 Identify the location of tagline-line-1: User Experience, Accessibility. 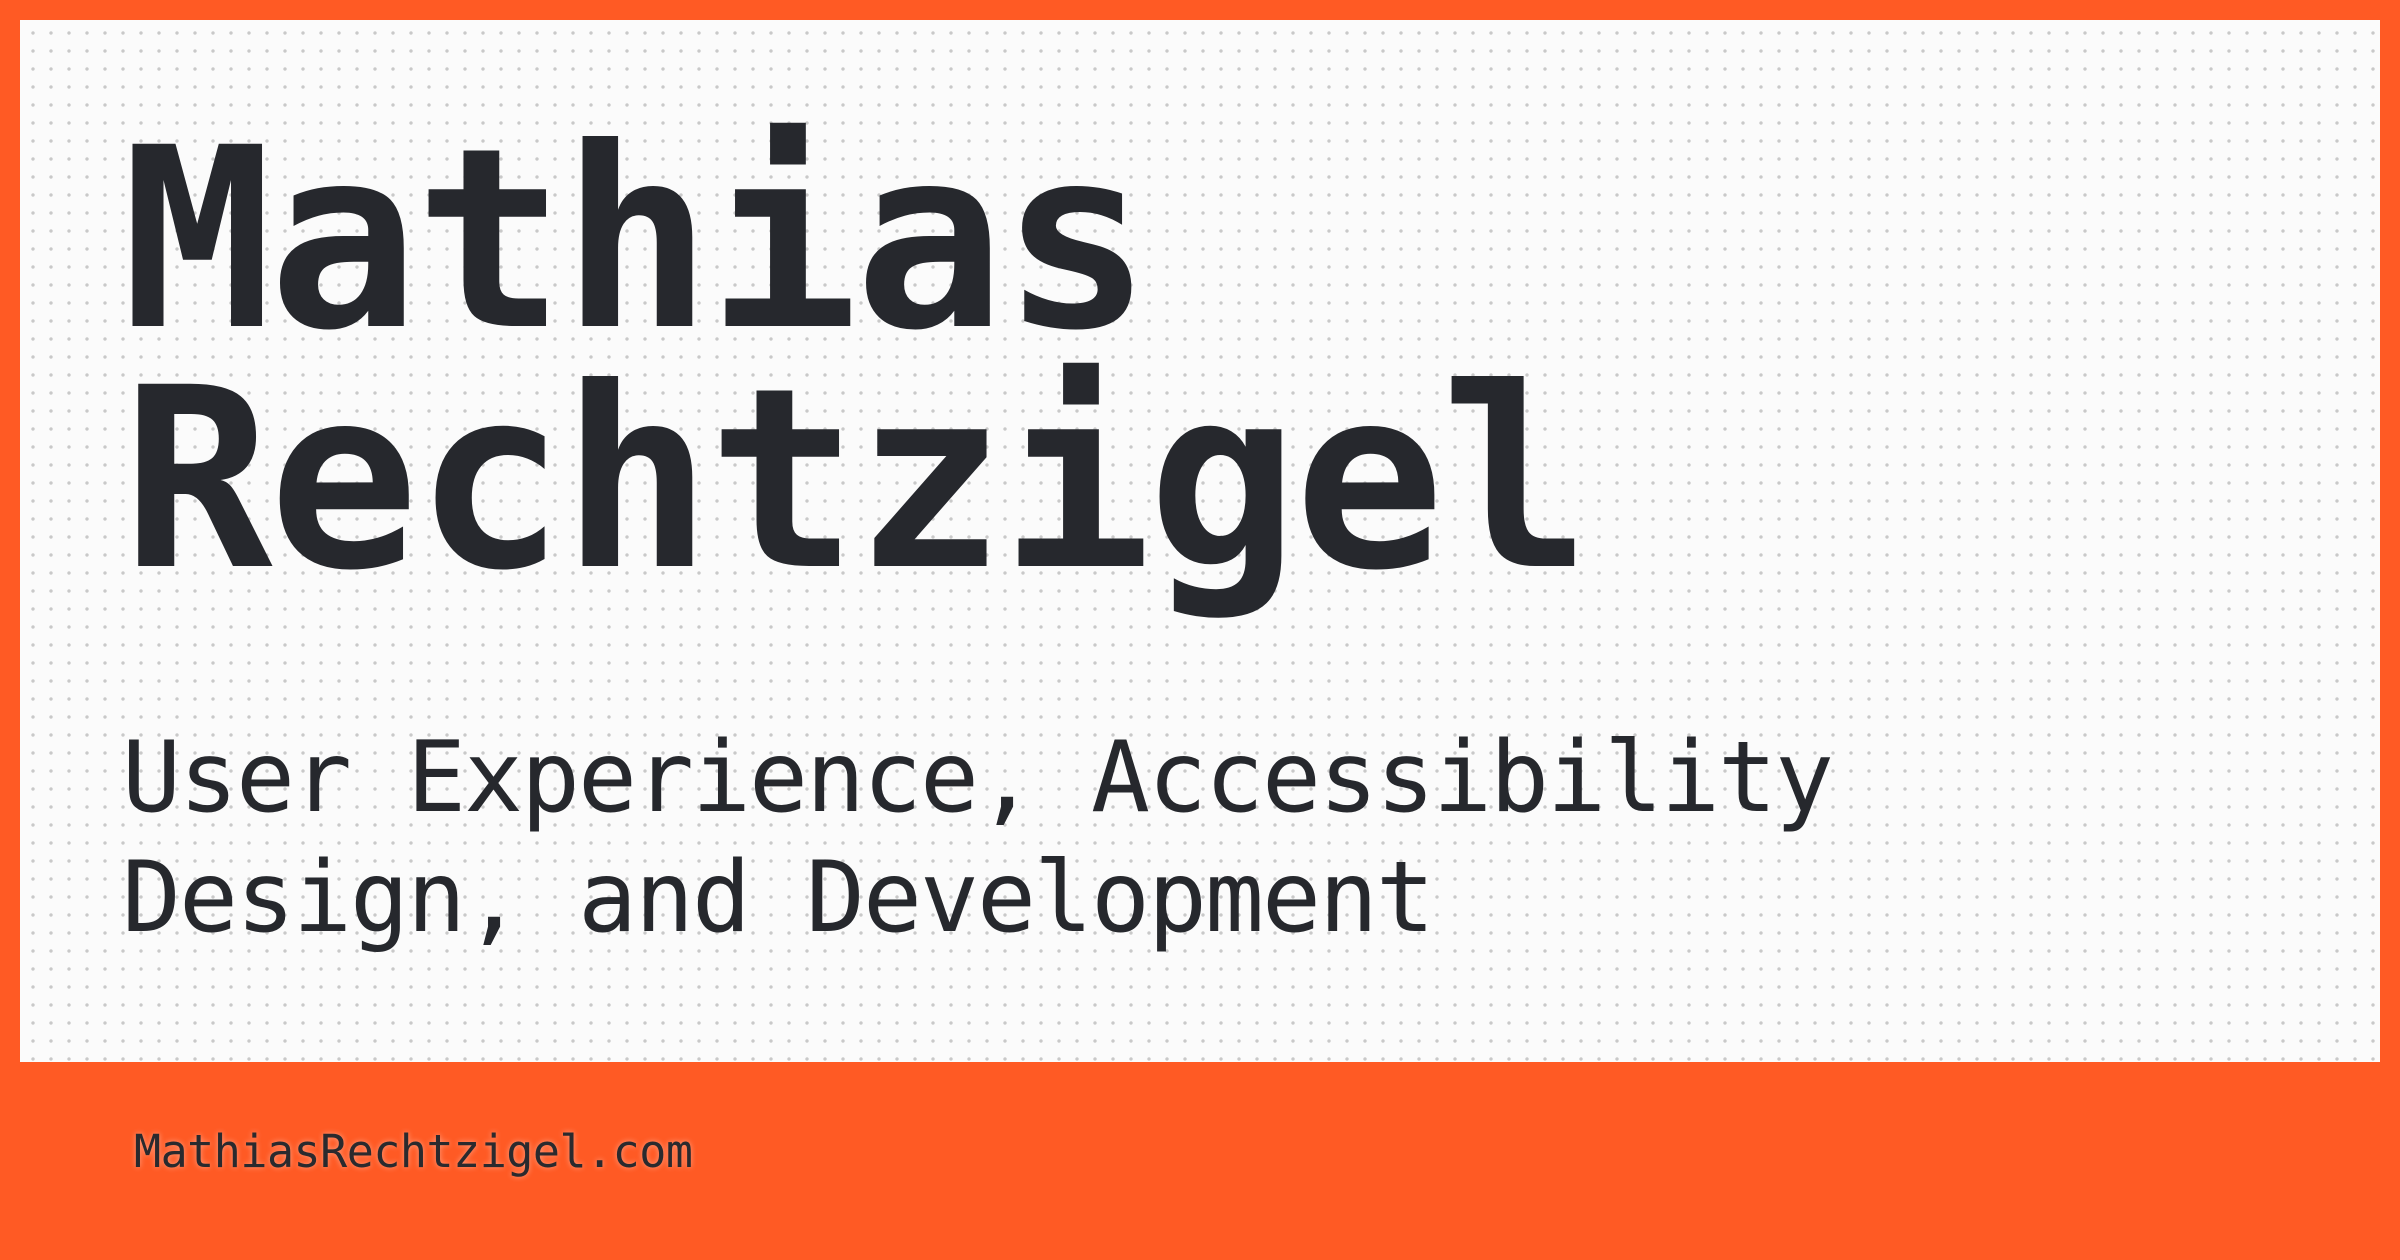
(978, 778).